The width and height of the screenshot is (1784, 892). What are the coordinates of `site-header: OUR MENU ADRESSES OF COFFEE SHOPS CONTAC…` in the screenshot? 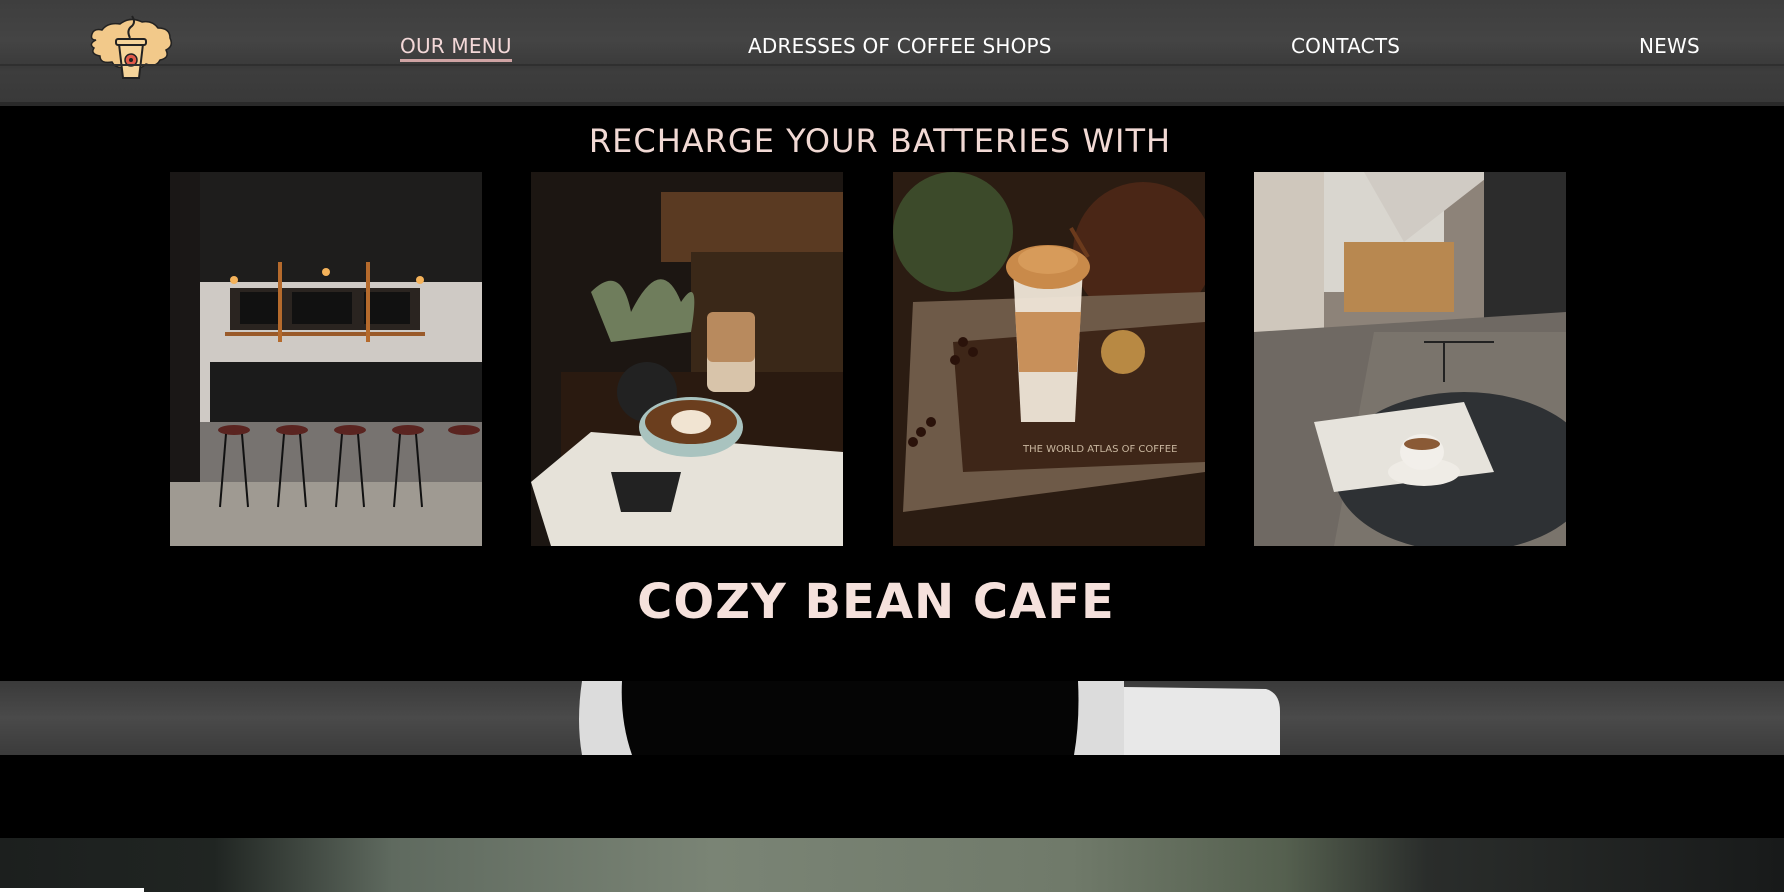 It's located at (892, 53).